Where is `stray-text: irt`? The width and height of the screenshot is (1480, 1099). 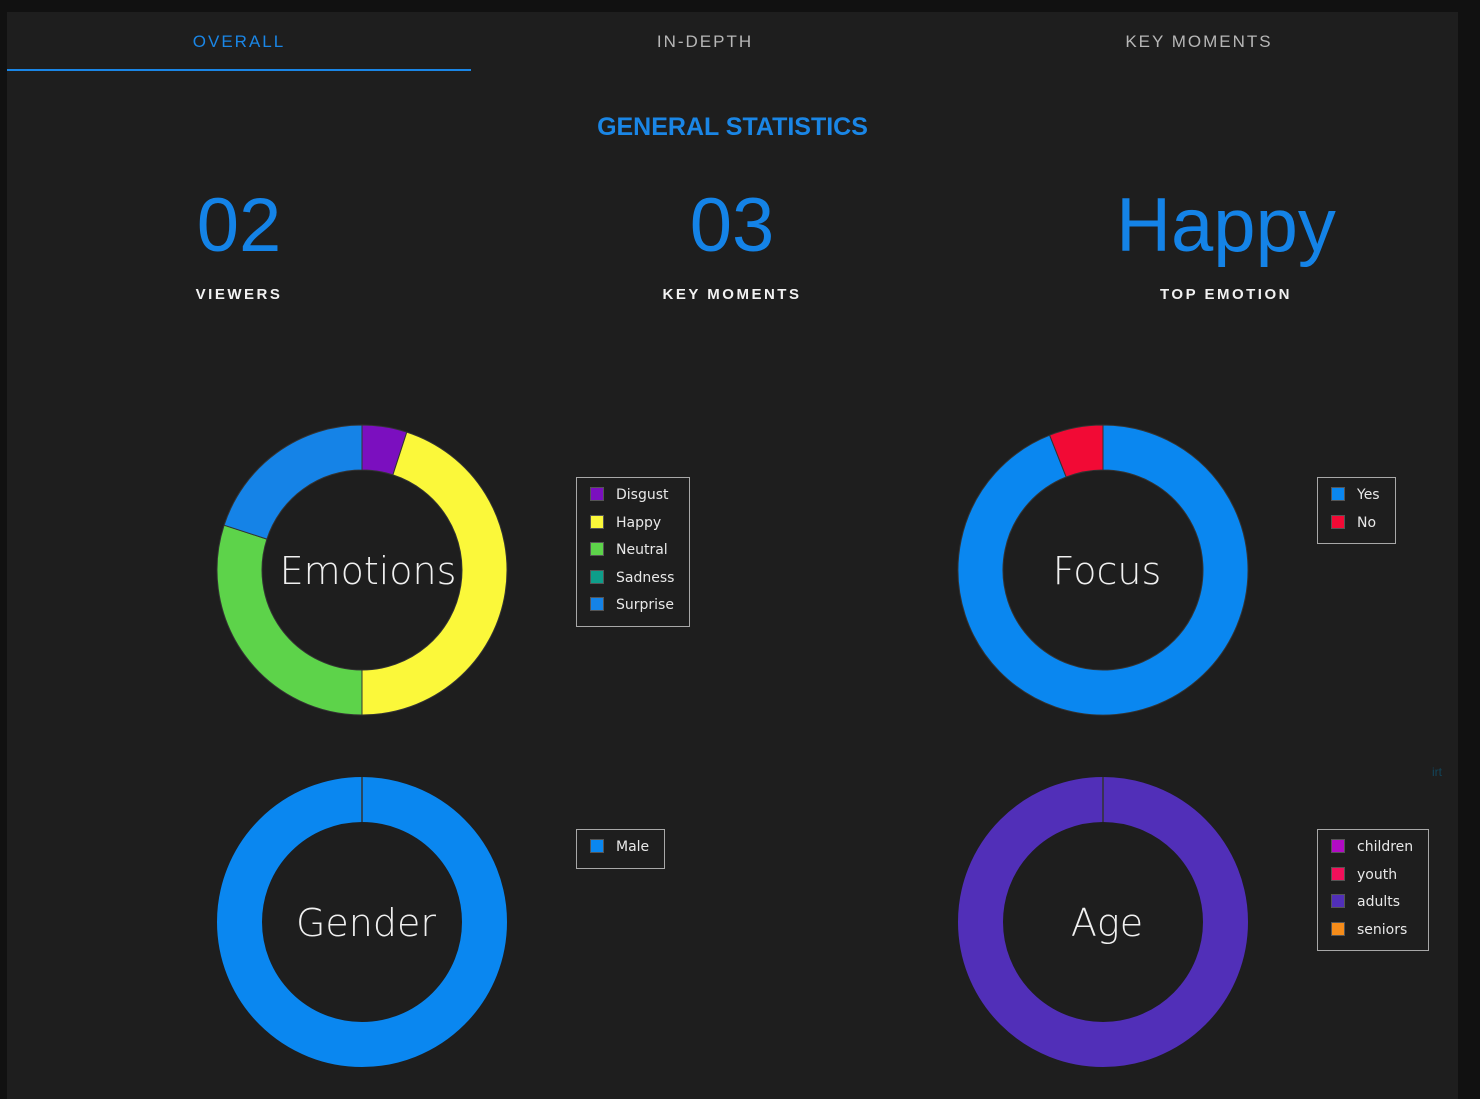 stray-text: irt is located at coordinates (1437, 772).